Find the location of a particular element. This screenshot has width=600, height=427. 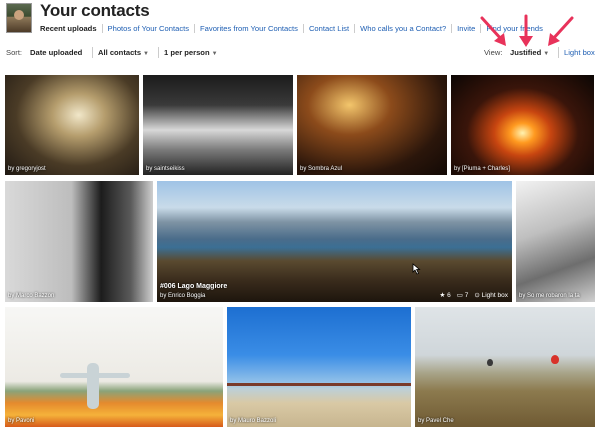

photo-figure-arms is located at coordinates (95, 375).